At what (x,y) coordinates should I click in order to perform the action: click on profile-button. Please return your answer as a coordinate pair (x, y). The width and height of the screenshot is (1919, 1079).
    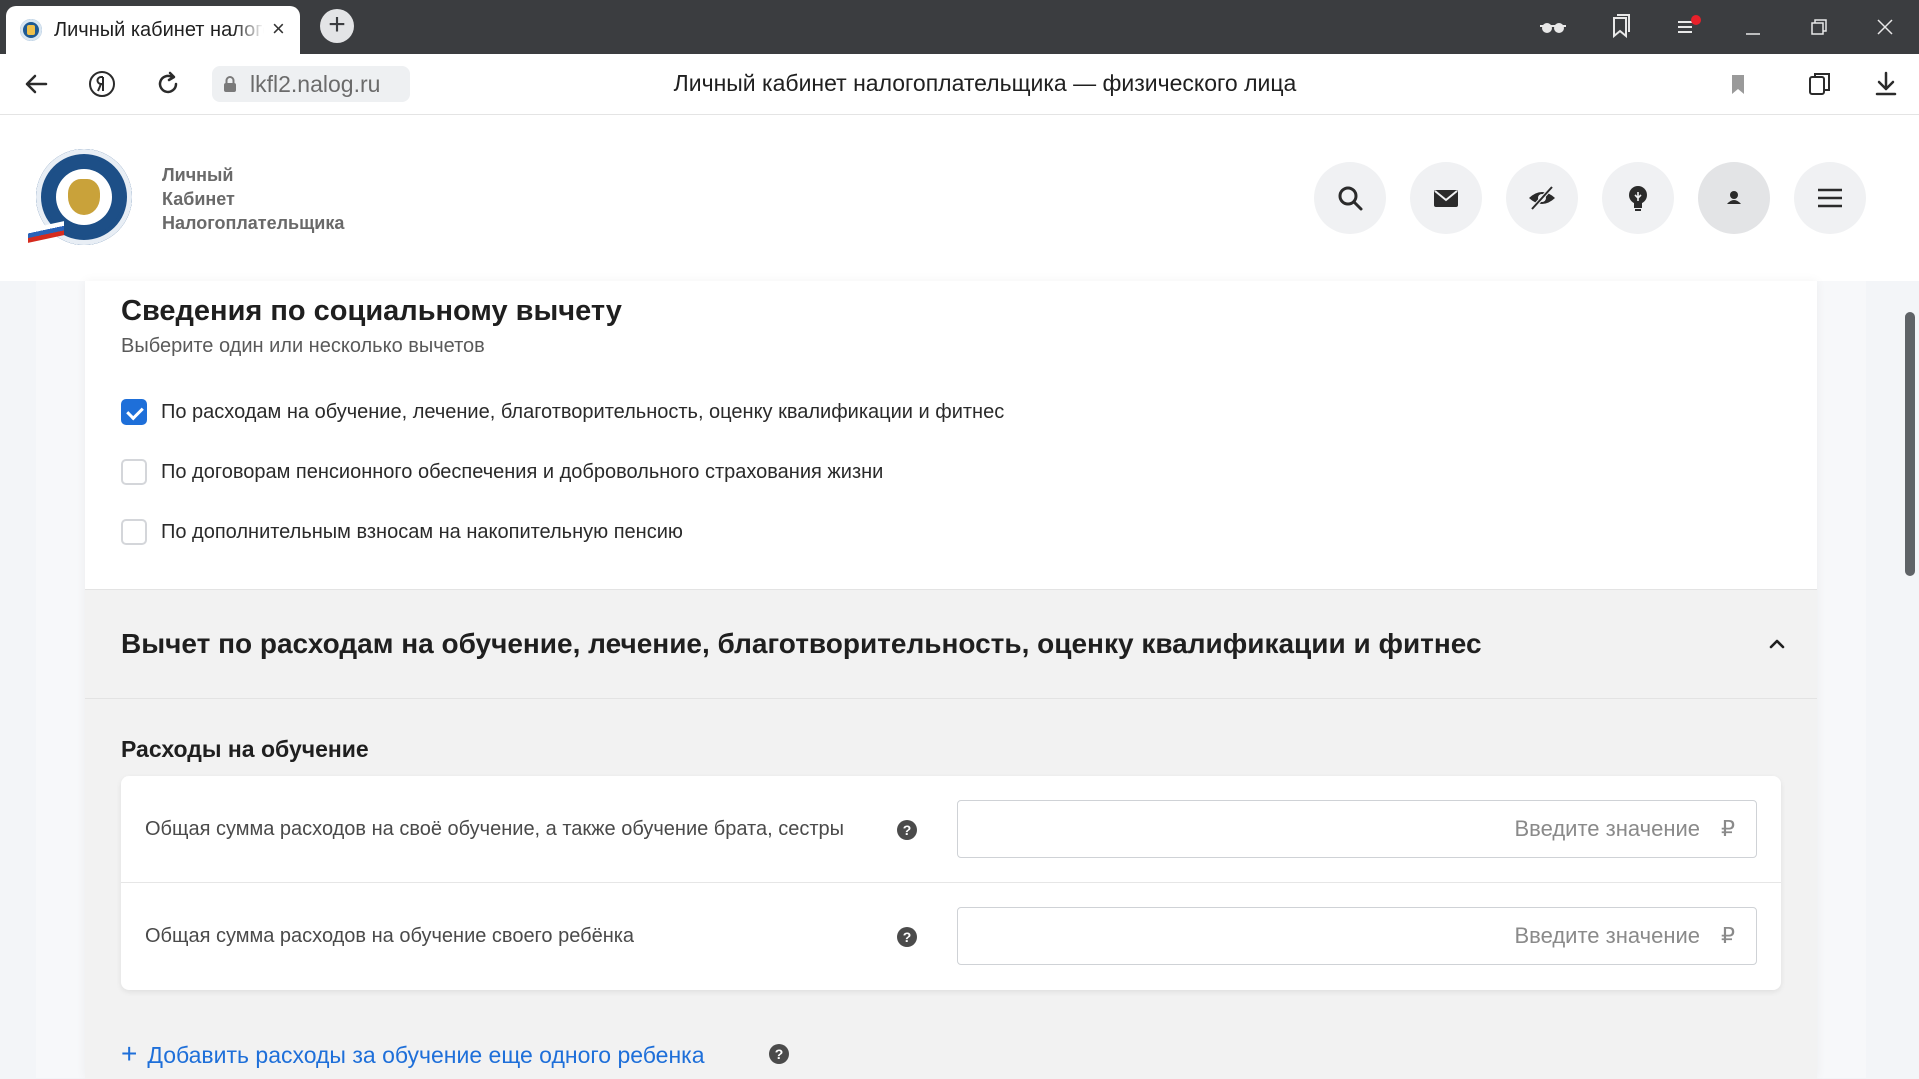
    Looking at the image, I should click on (1734, 198).